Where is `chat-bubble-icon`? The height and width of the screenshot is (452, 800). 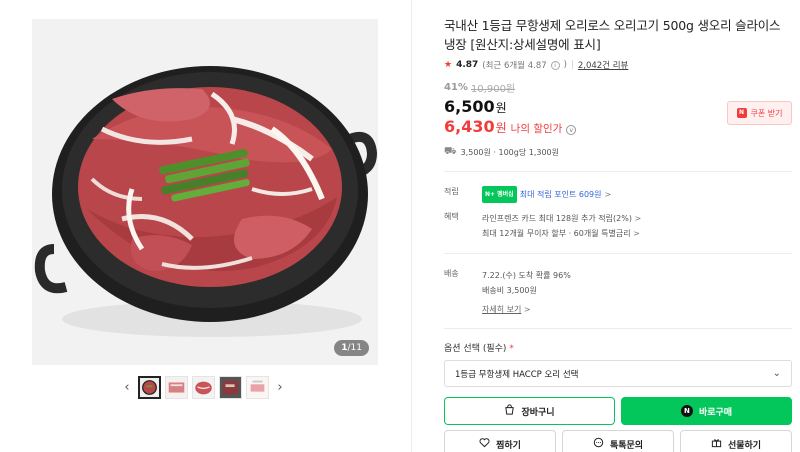
chat-bubble-icon is located at coordinates (598, 444).